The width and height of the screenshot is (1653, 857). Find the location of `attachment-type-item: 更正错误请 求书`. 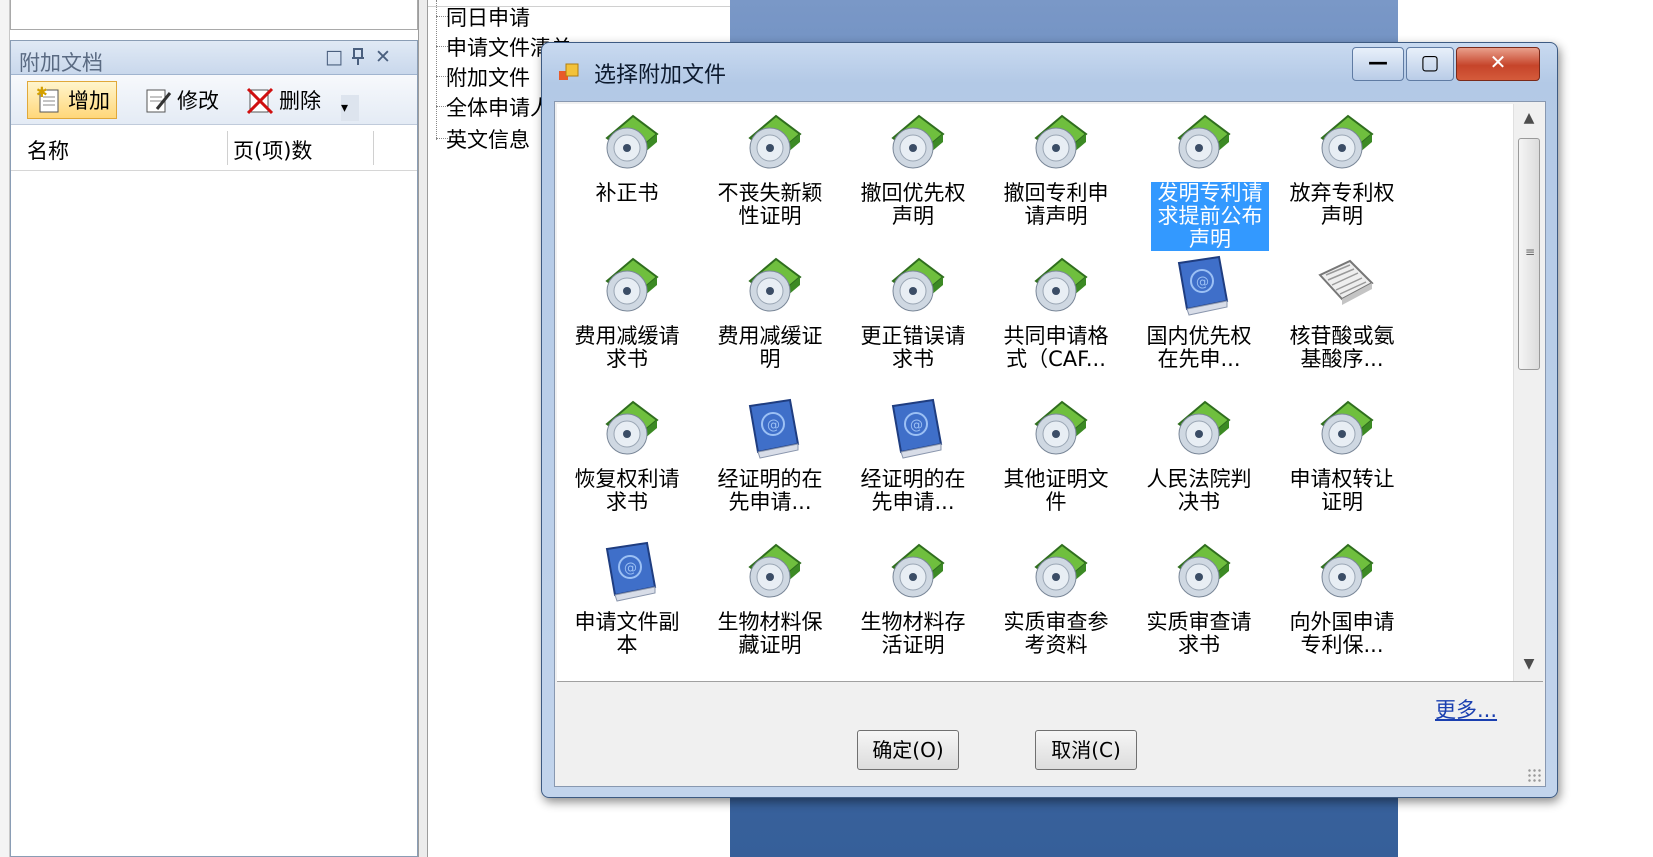

attachment-type-item: 更正错误请 求书 is located at coordinates (913, 324).